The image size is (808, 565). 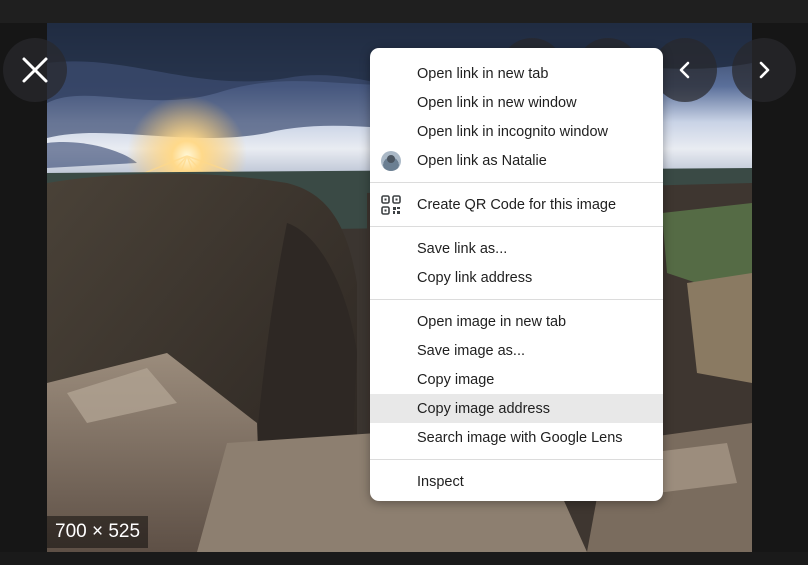 What do you see at coordinates (404, 558) in the screenshot?
I see `viewer-bottom-bar` at bounding box center [404, 558].